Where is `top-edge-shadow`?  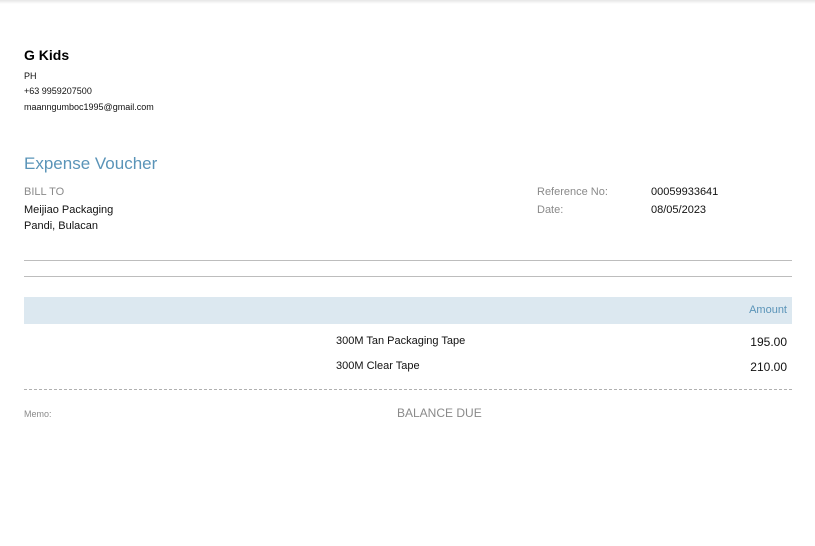
top-edge-shadow is located at coordinates (407, 2).